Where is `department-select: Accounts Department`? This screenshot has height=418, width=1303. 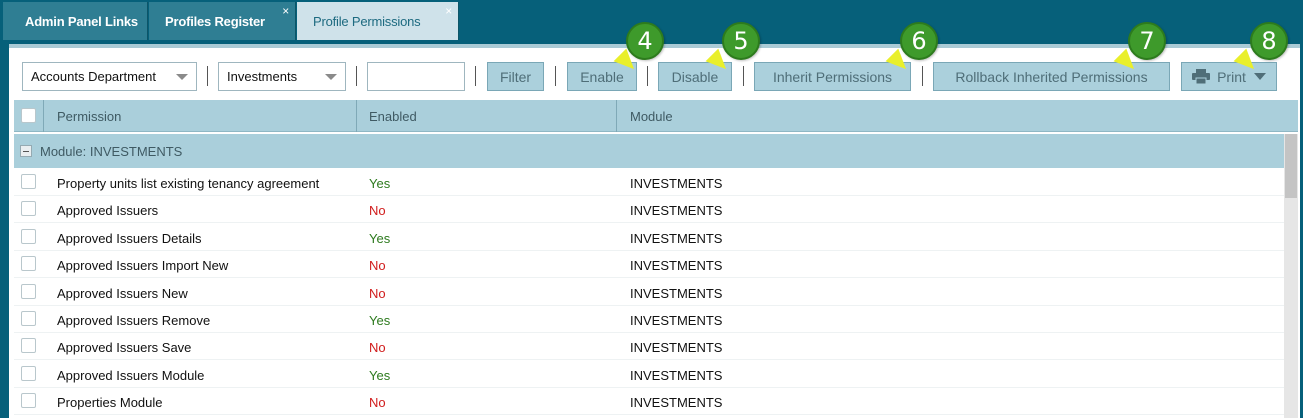
department-select: Accounts Department is located at coordinates (109, 76).